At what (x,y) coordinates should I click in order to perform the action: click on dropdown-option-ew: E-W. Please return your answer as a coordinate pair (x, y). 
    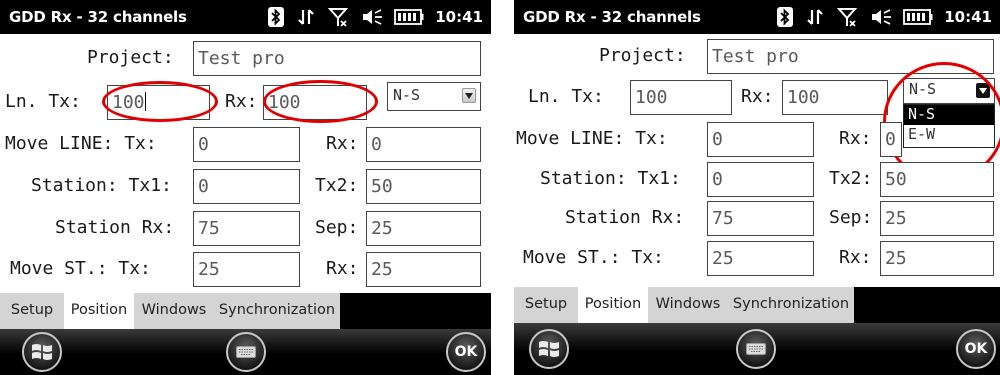
    Looking at the image, I should click on (949, 135).